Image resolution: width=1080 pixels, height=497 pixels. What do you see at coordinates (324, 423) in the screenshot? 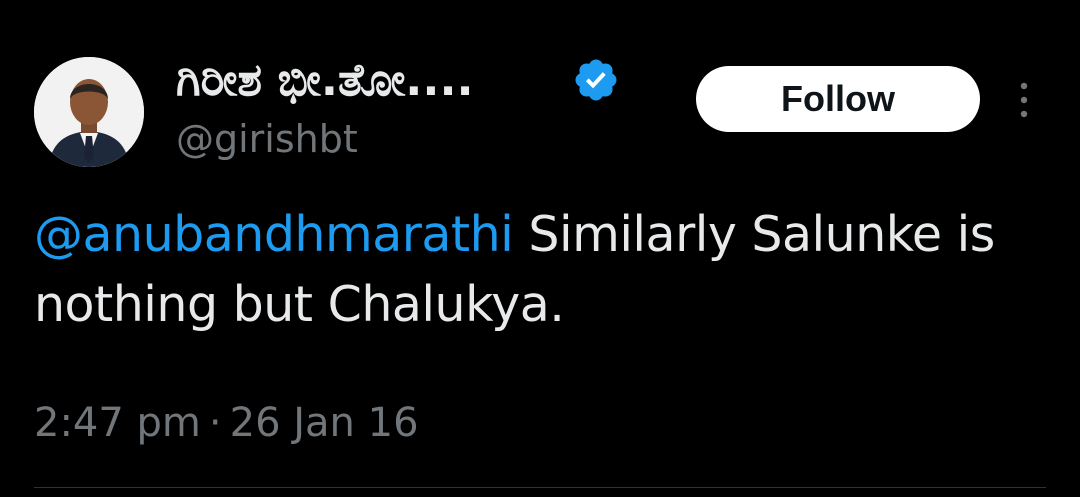
I see `tweet-date: 26 Jan 16` at bounding box center [324, 423].